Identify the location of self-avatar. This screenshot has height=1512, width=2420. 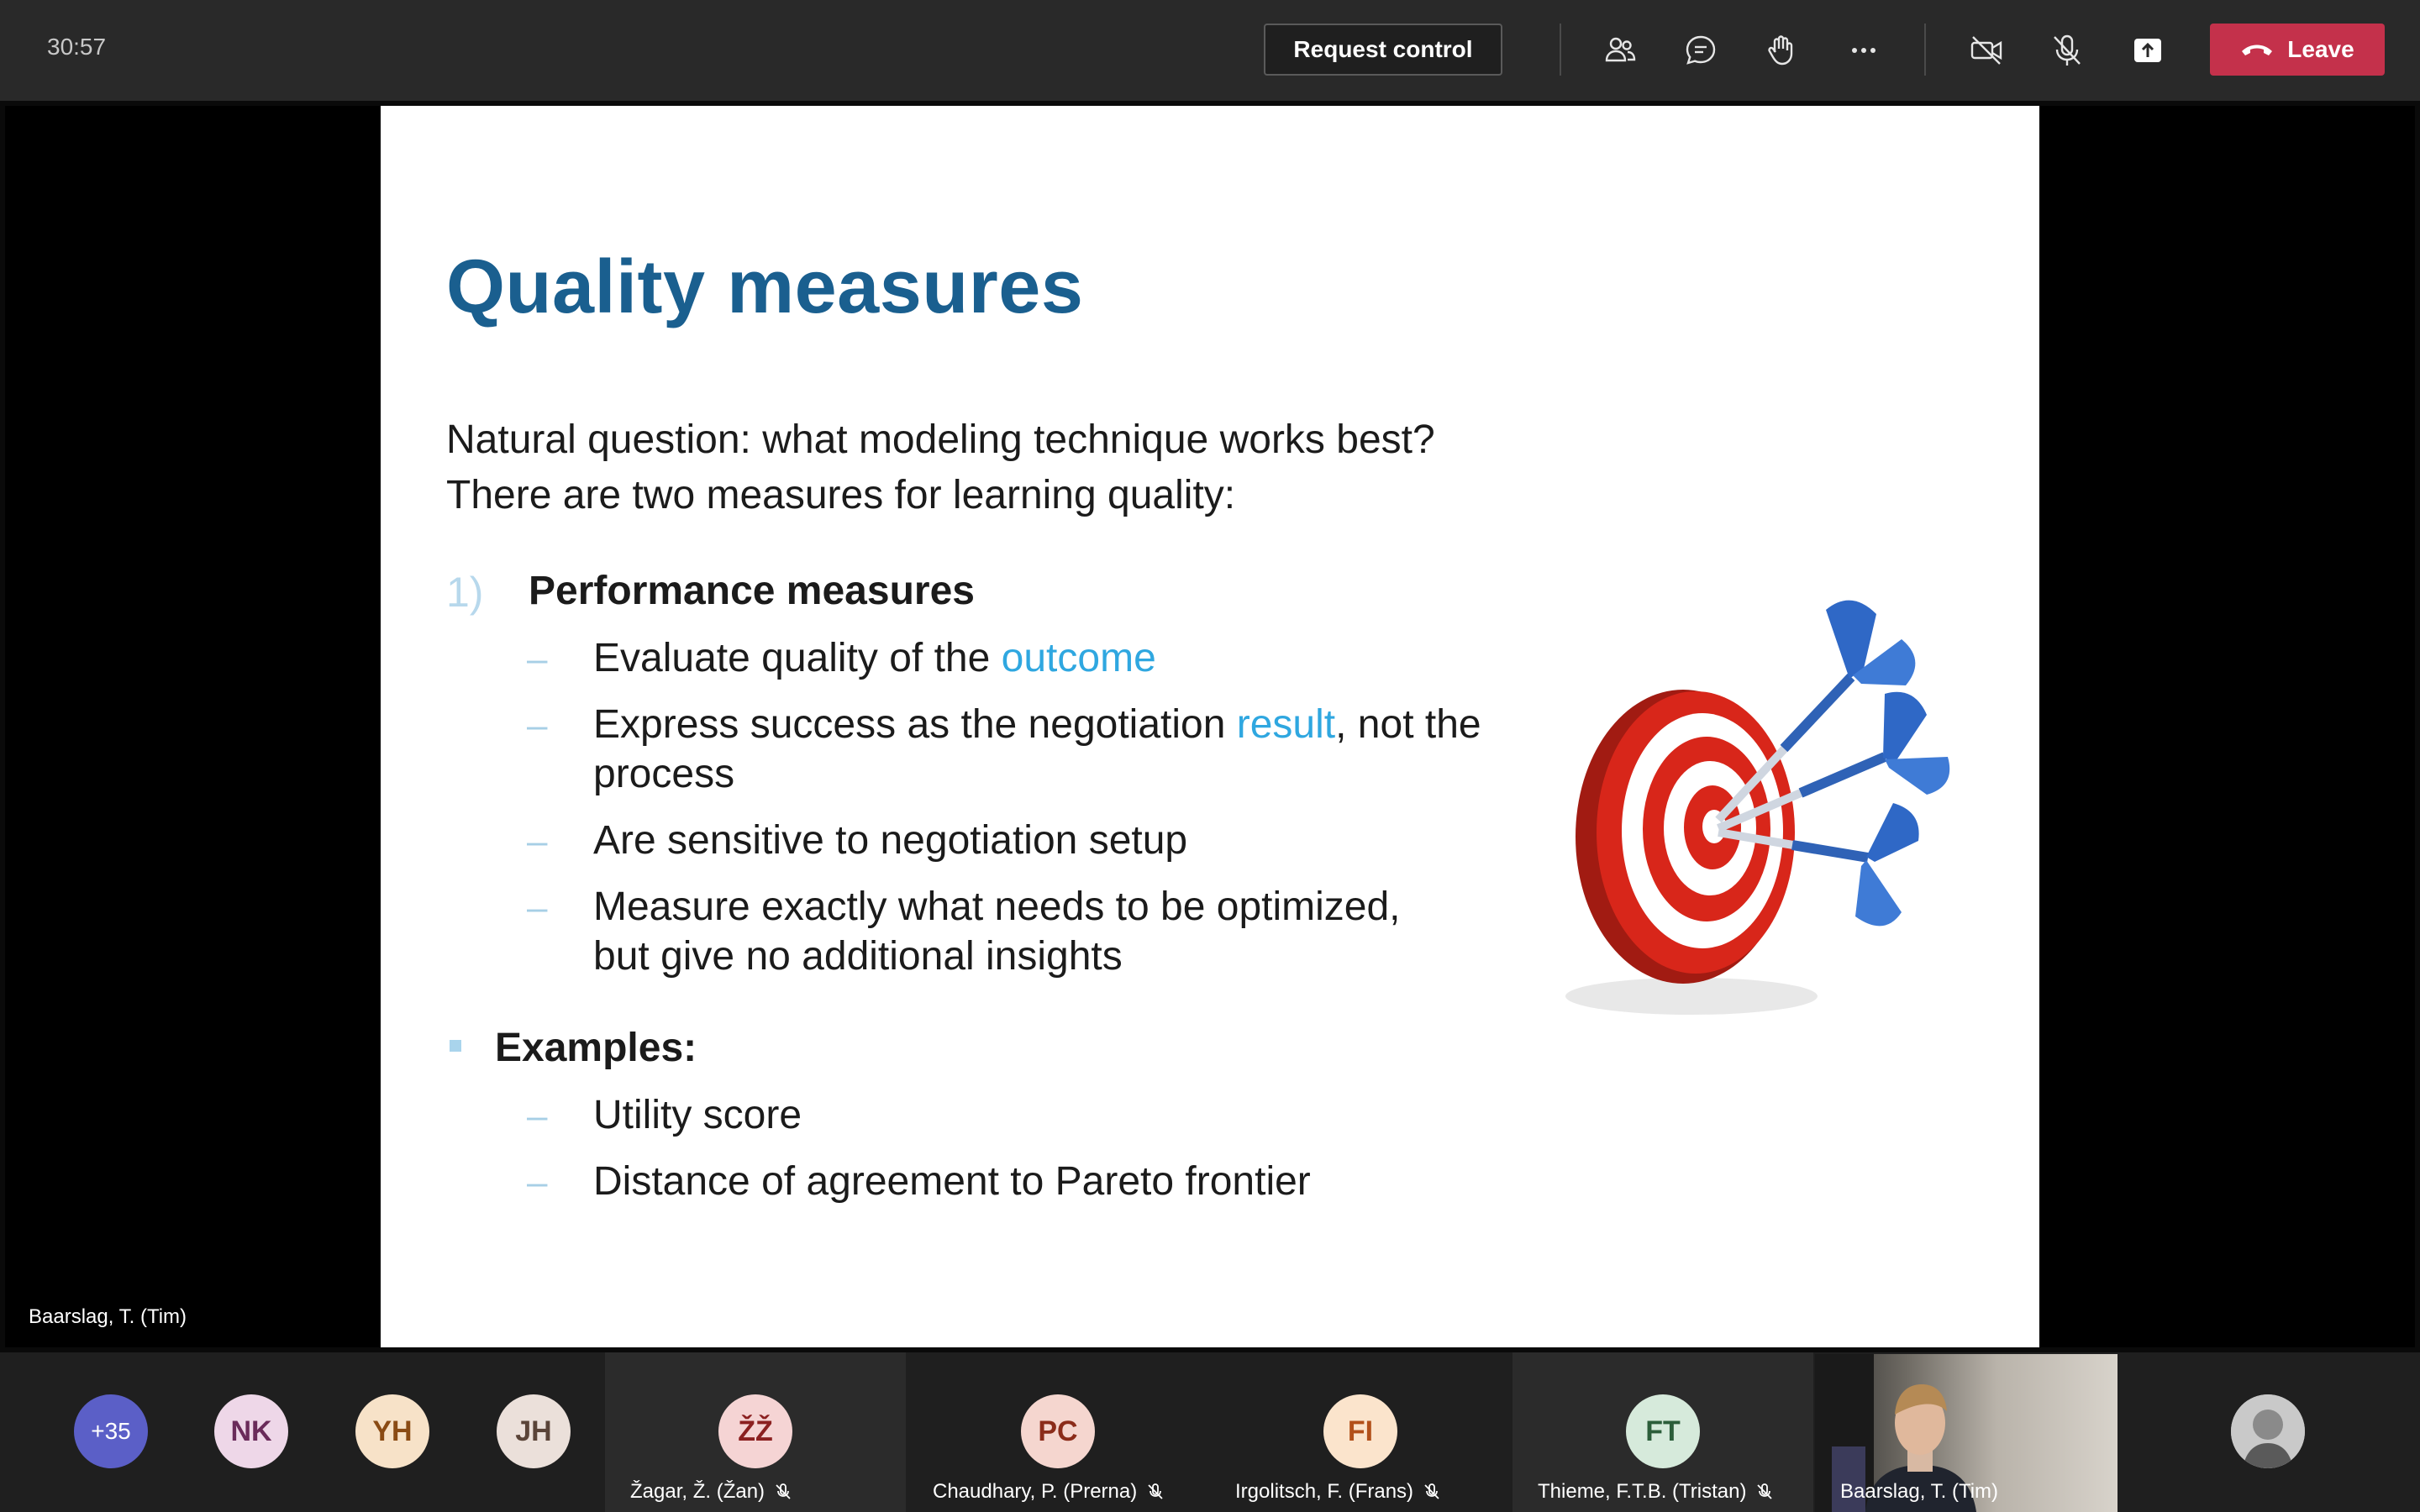
(2268, 1431).